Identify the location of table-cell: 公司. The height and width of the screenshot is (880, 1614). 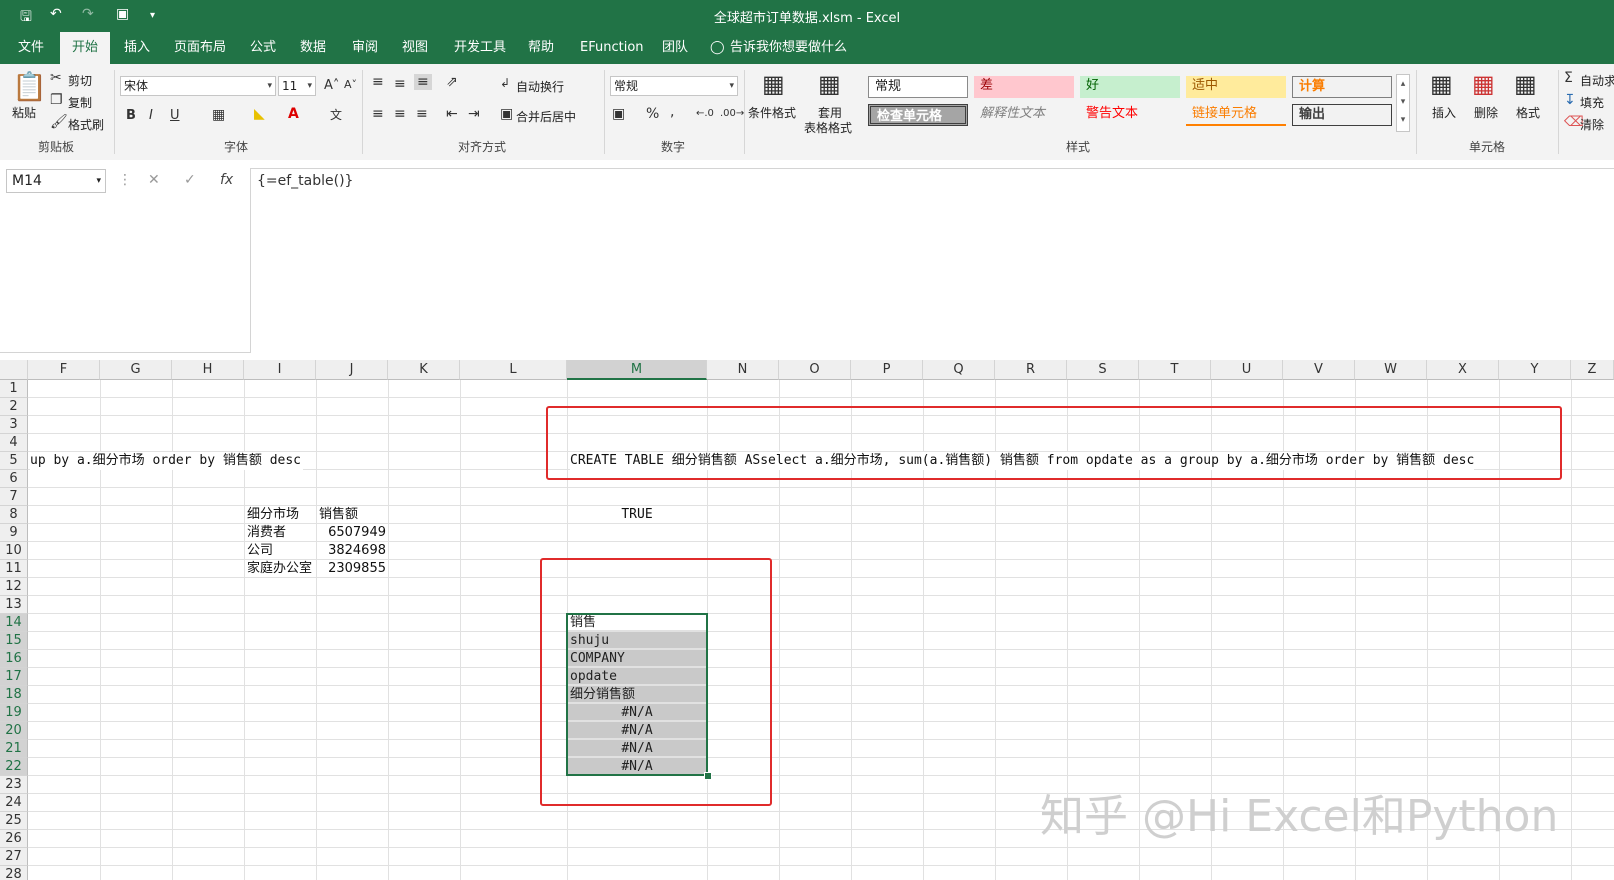
(281, 551).